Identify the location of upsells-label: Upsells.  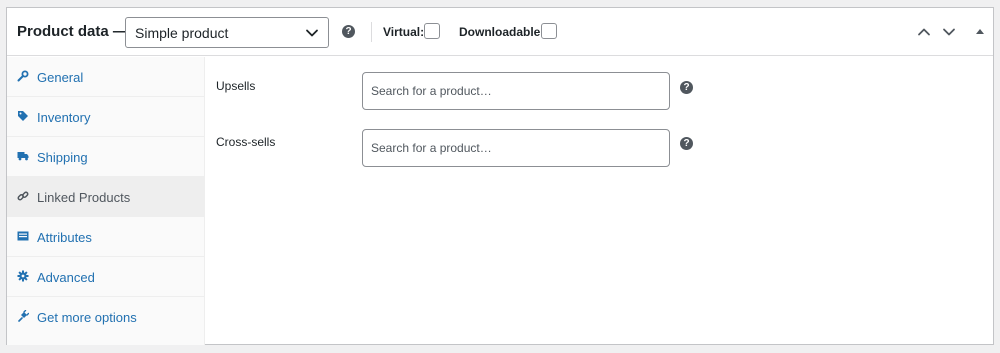
(236, 86).